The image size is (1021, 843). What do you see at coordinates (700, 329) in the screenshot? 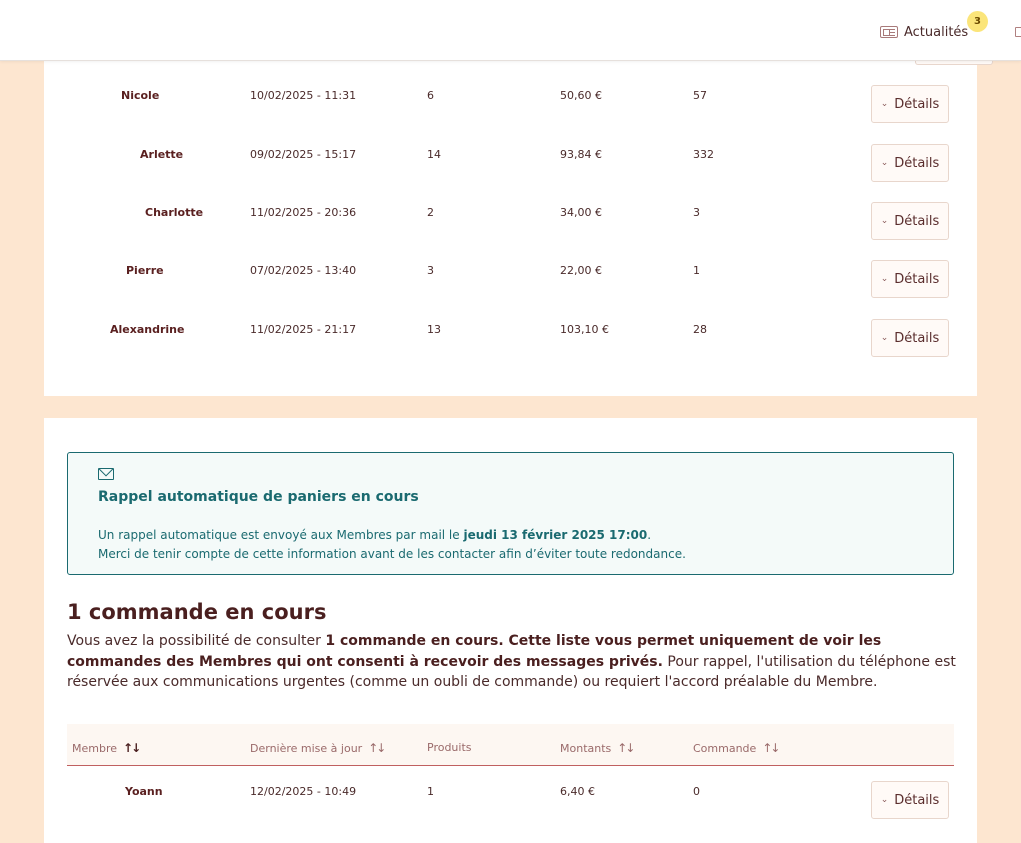
I see `order-count: 28` at bounding box center [700, 329].